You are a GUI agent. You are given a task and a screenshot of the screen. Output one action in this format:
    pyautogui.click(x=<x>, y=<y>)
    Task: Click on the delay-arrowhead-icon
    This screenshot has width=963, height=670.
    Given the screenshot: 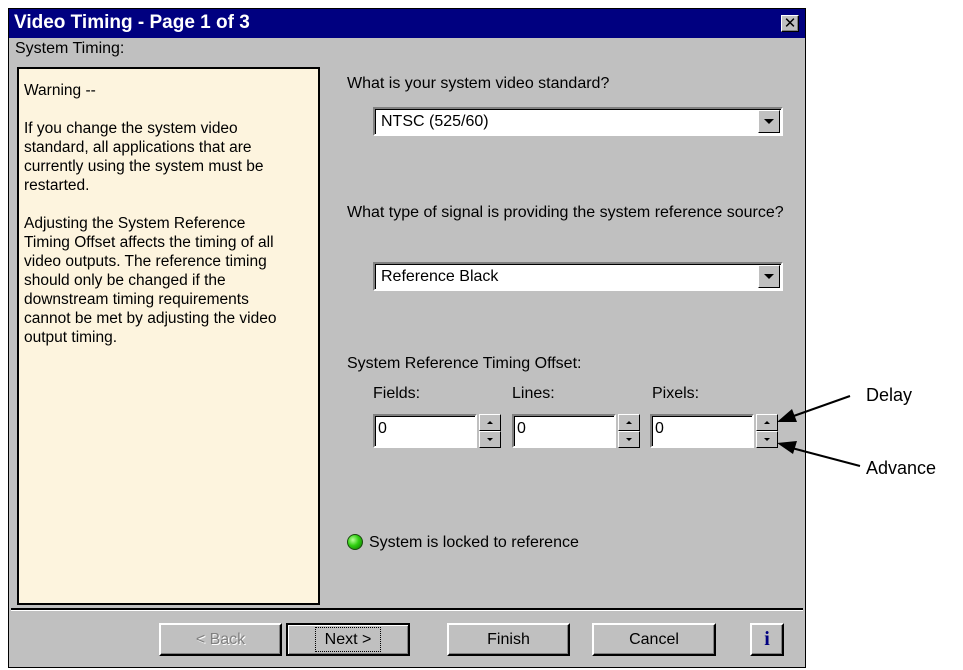 What is the action you would take?
    pyautogui.click(x=787, y=415)
    